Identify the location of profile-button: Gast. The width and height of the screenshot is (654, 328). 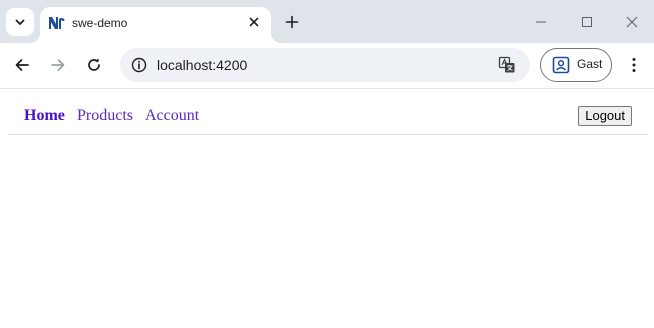
(576, 65).